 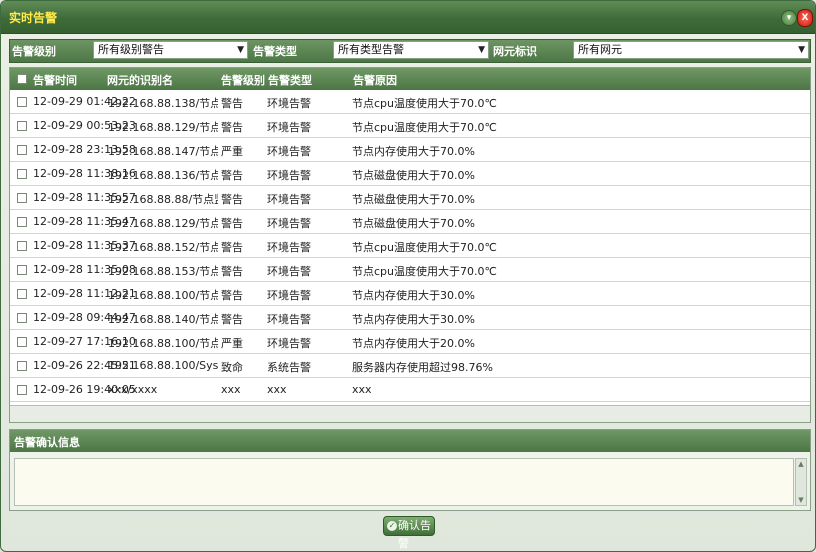 What do you see at coordinates (84, 221) in the screenshot?
I see `row-time: 12-09-28 11:35:47` at bounding box center [84, 221].